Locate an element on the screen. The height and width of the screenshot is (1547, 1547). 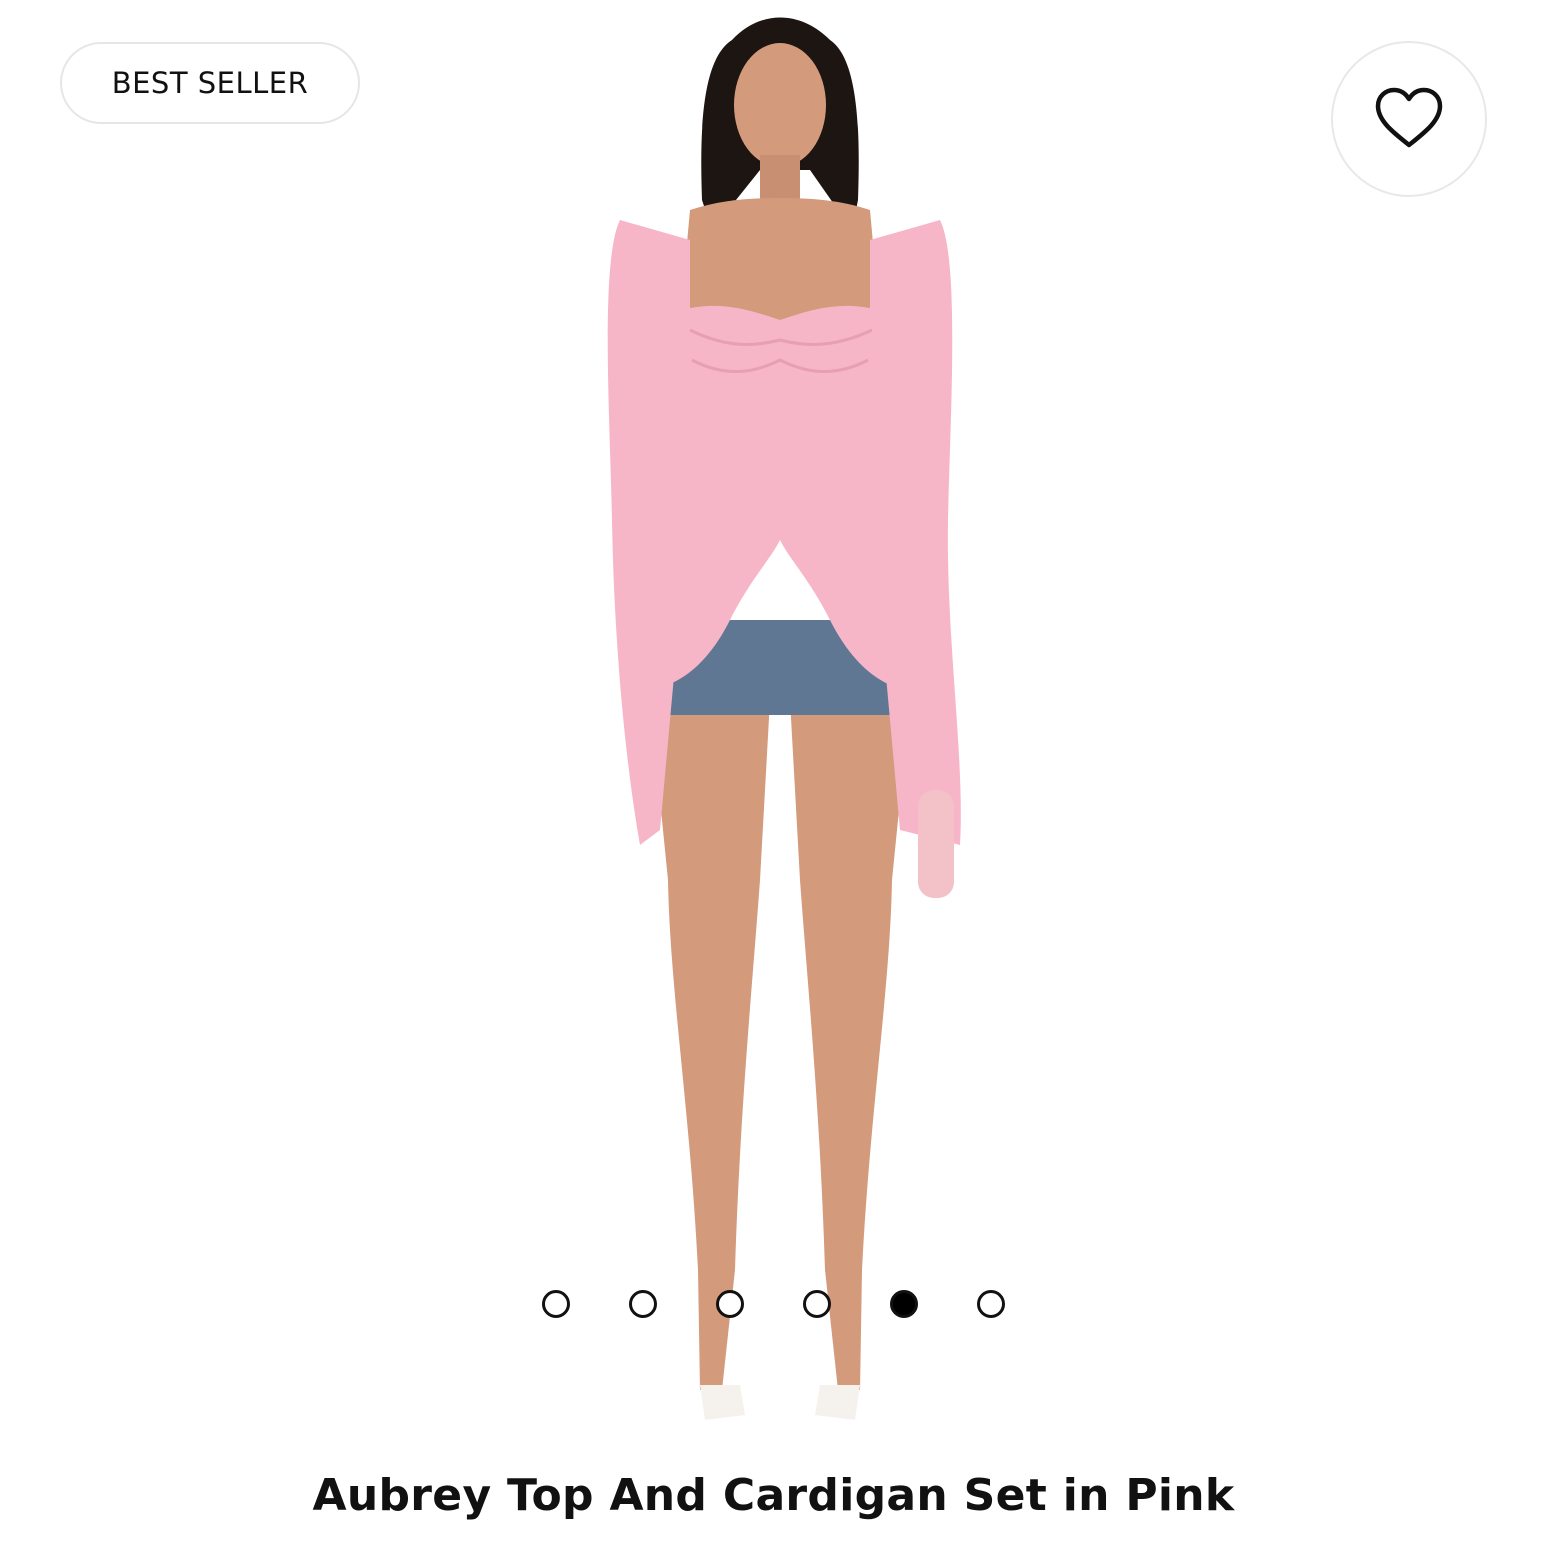
badge-label: BEST SELLER is located at coordinates (210, 83).